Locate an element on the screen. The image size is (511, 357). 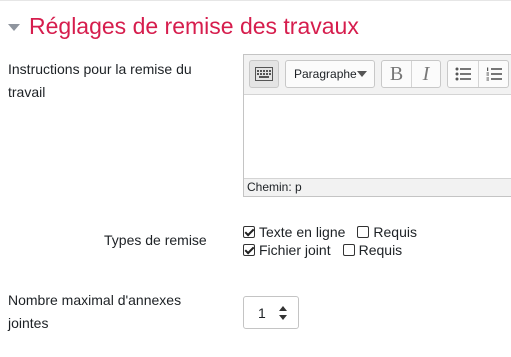
numbered-list-icon is located at coordinates (494, 74).